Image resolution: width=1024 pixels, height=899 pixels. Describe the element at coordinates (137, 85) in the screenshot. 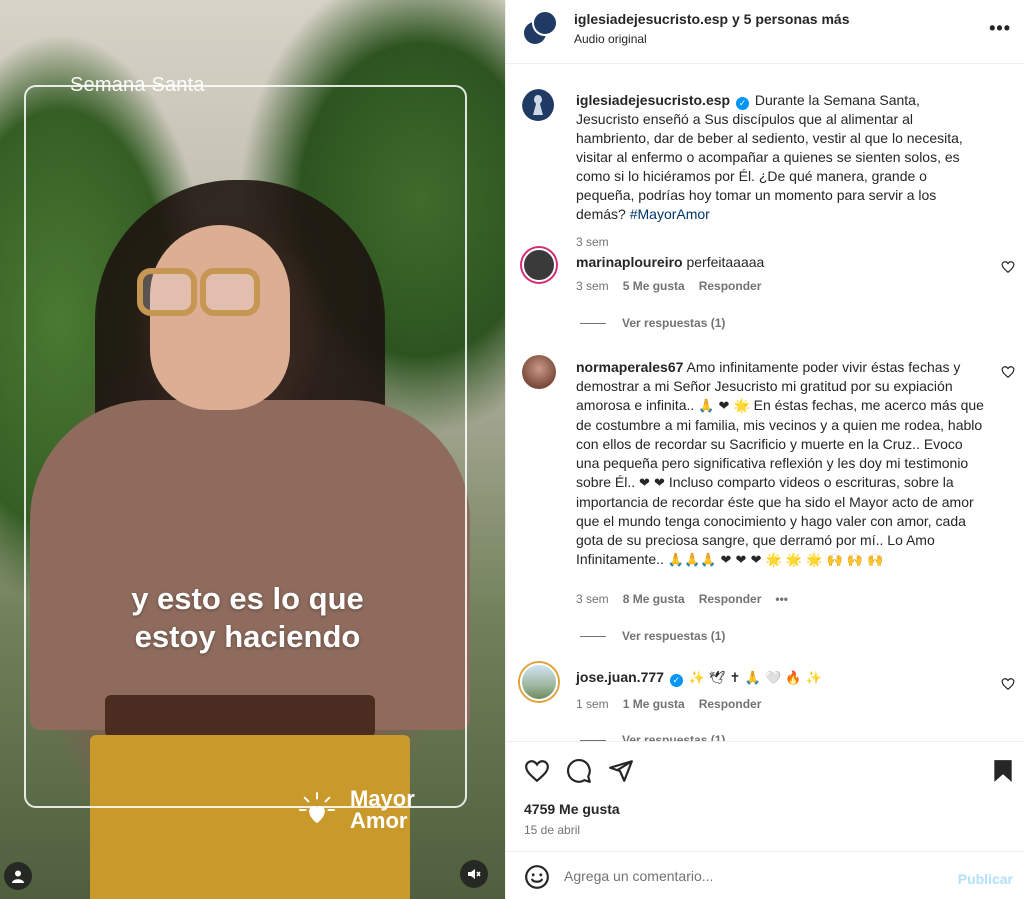

I see `video-frame-label: Semana Santa` at that location.